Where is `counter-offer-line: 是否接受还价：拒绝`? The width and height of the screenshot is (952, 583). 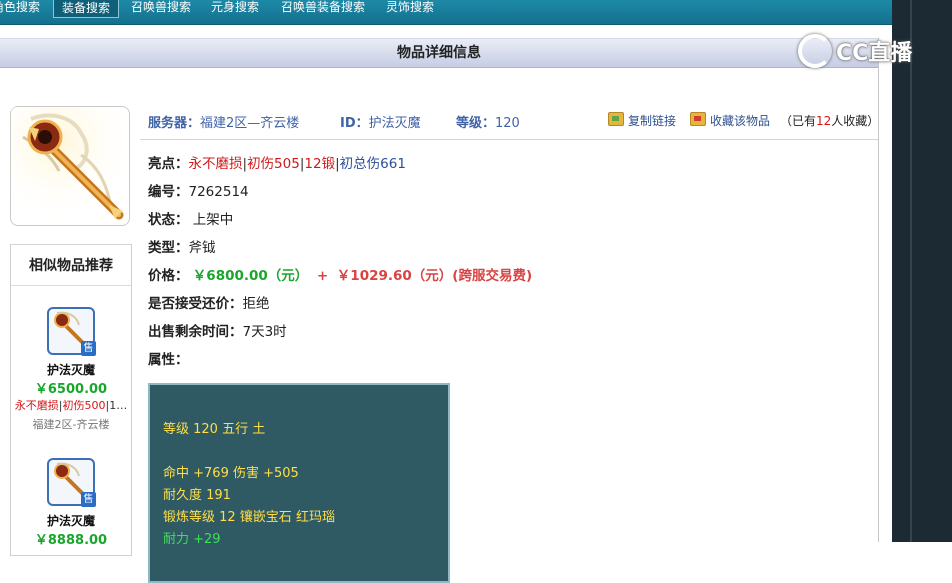
counter-offer-line: 是否接受还价：拒绝 is located at coordinates (209, 302).